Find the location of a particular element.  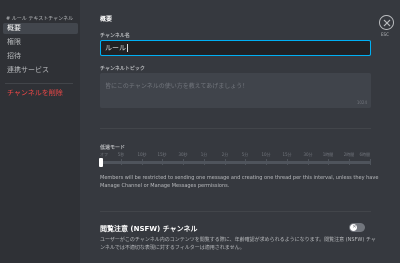

nsfw-toggle: ✕ is located at coordinates (357, 227).